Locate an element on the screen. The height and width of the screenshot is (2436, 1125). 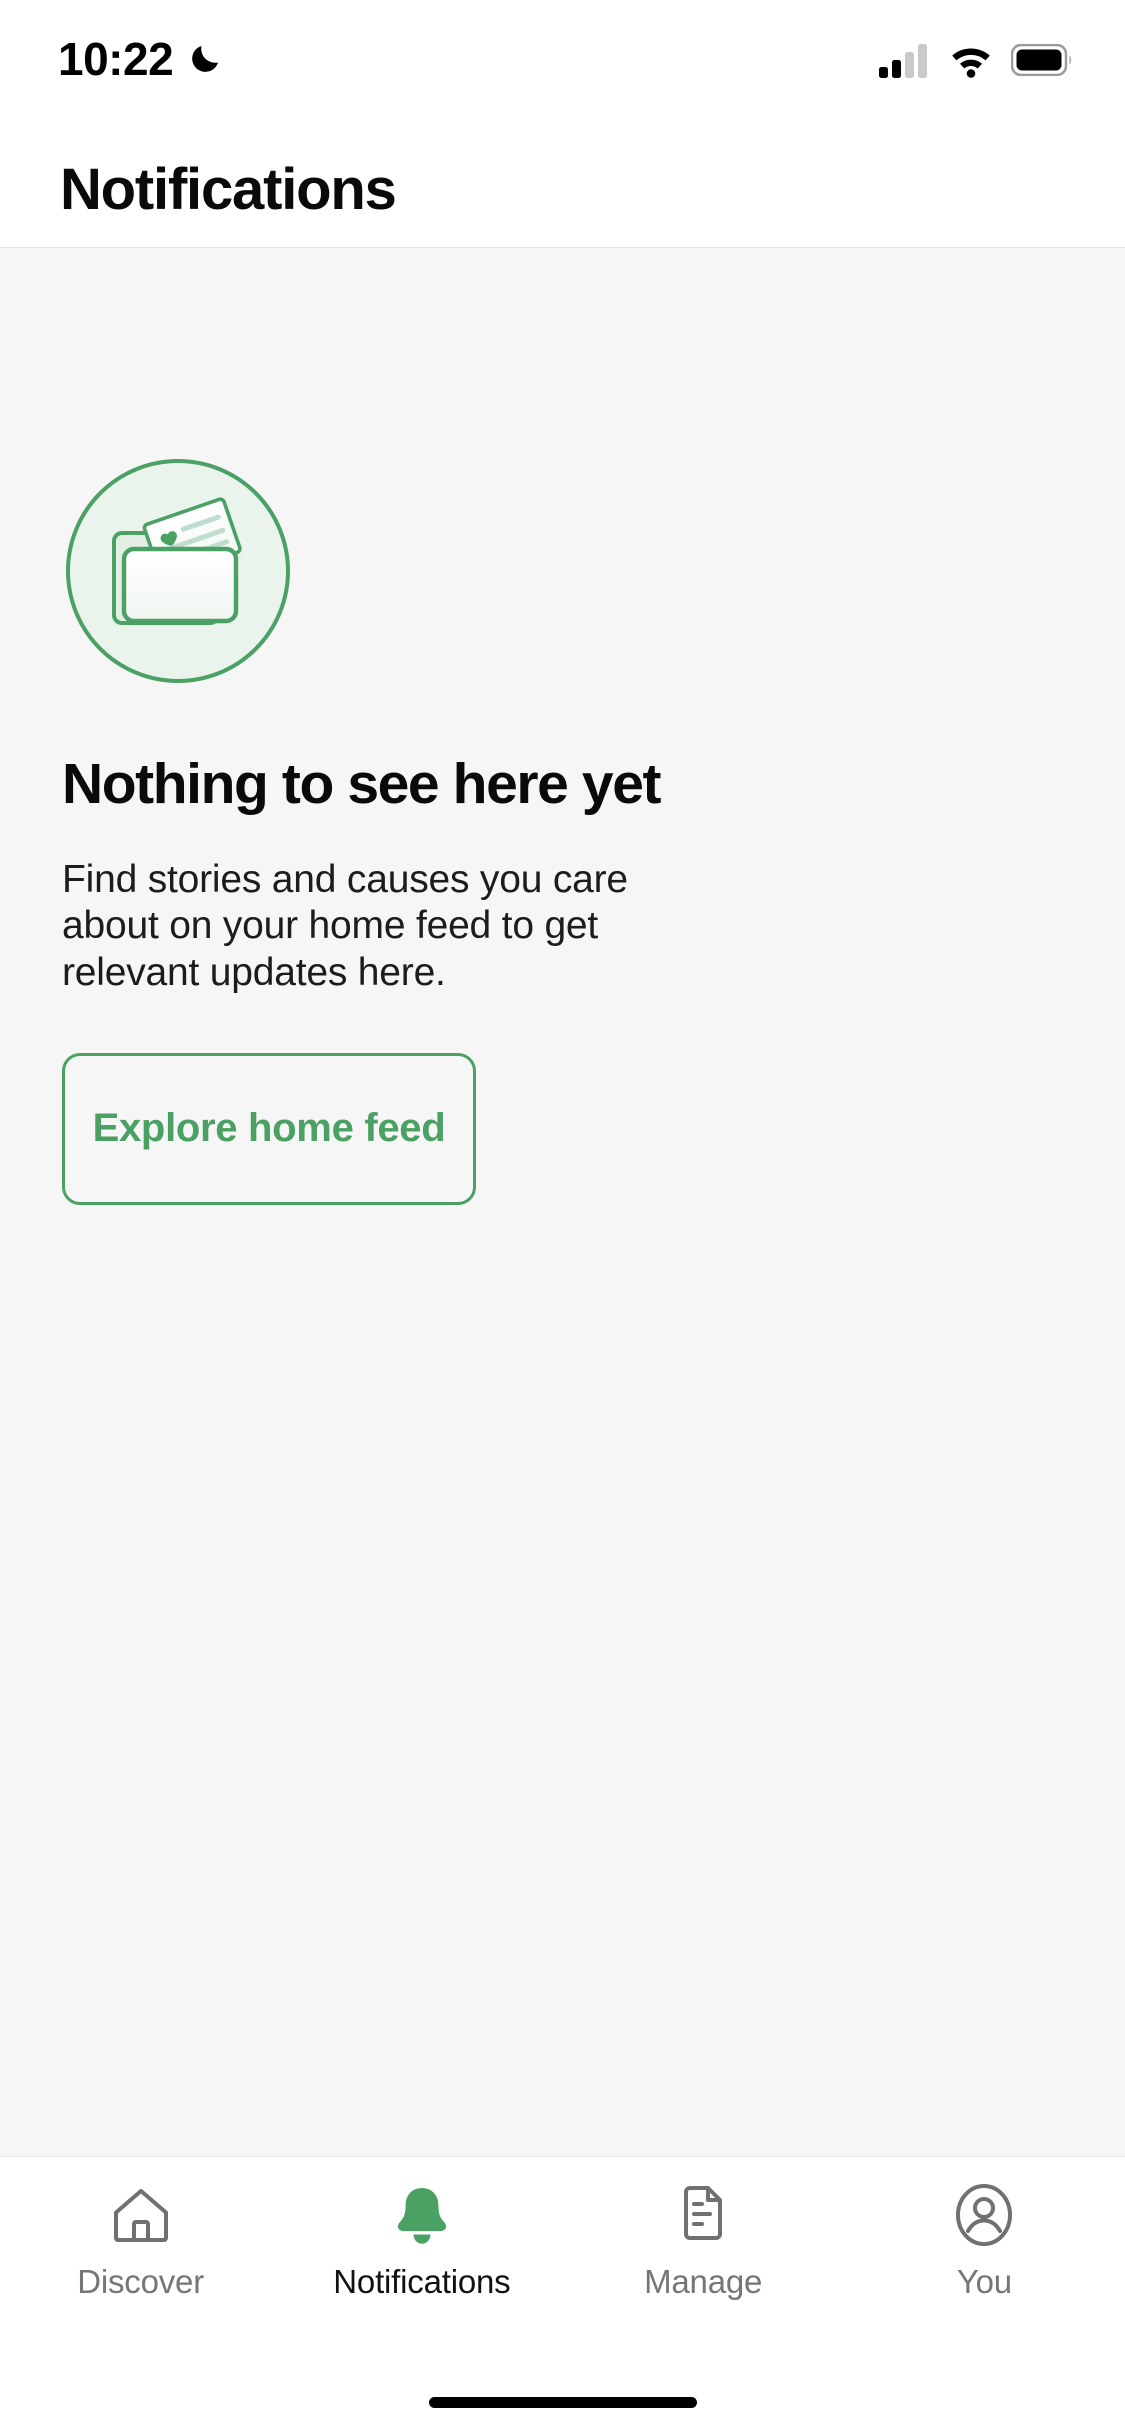
tab-label-manage: Manage is located at coordinates (703, 2281).